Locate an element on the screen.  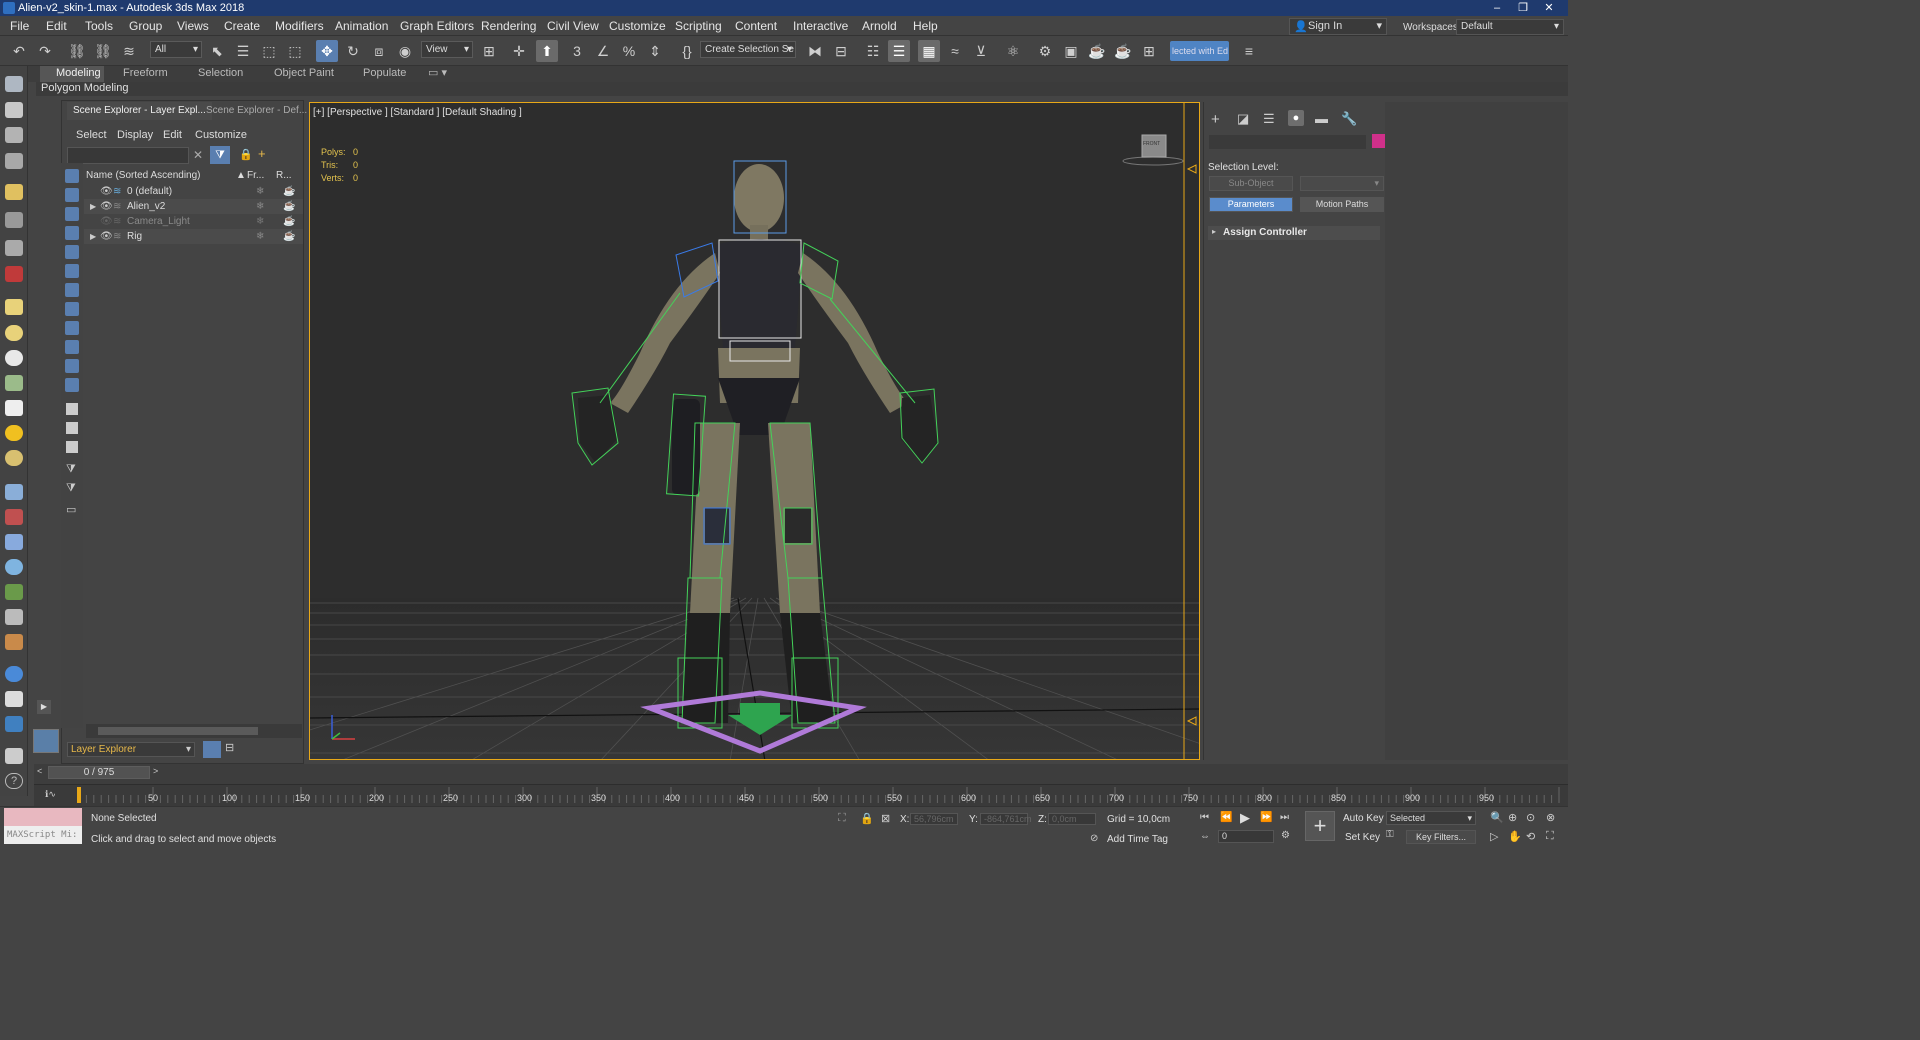
help-icon: ? is located at coordinates (14, 781).